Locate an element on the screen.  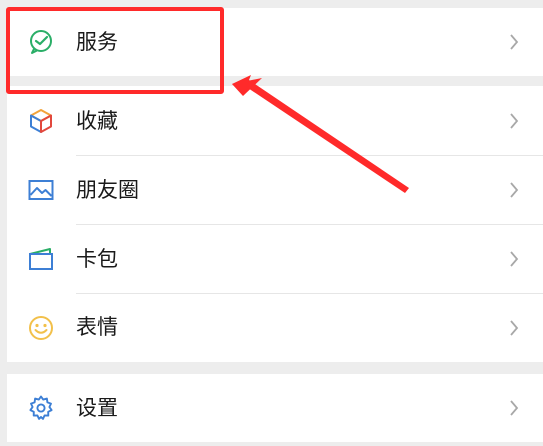
favorites-cube-icon is located at coordinates (41, 121).